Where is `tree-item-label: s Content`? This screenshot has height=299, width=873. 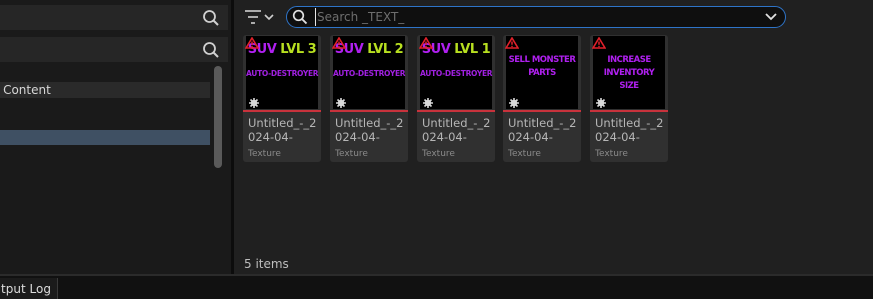 tree-item-label: s Content is located at coordinates (25, 90).